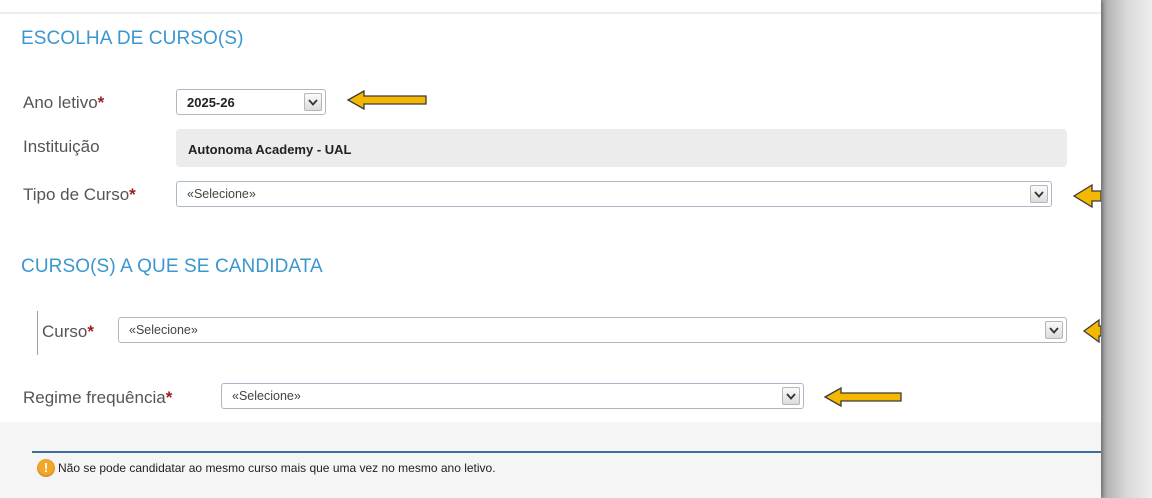 The width and height of the screenshot is (1152, 498). What do you see at coordinates (37, 333) in the screenshot?
I see `curso-group-bar` at bounding box center [37, 333].